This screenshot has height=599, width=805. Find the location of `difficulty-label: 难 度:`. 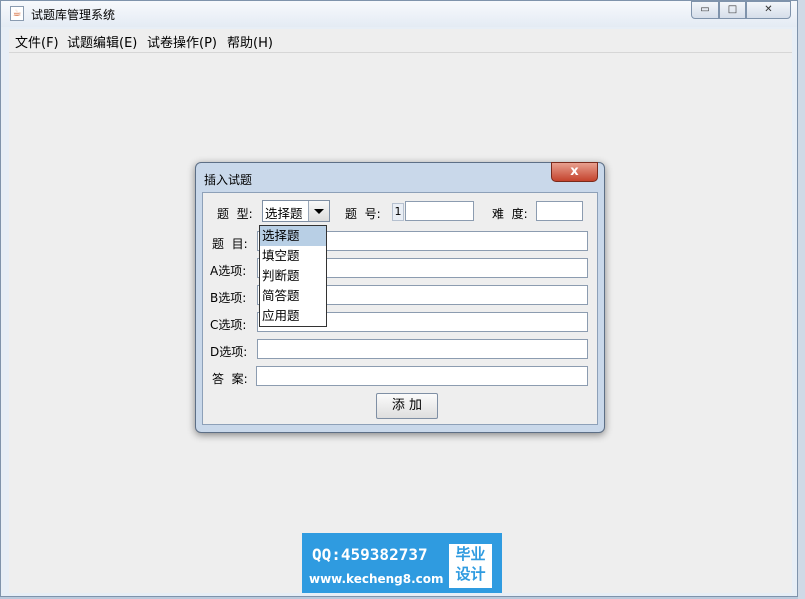

difficulty-label: 难 度: is located at coordinates (510, 214).